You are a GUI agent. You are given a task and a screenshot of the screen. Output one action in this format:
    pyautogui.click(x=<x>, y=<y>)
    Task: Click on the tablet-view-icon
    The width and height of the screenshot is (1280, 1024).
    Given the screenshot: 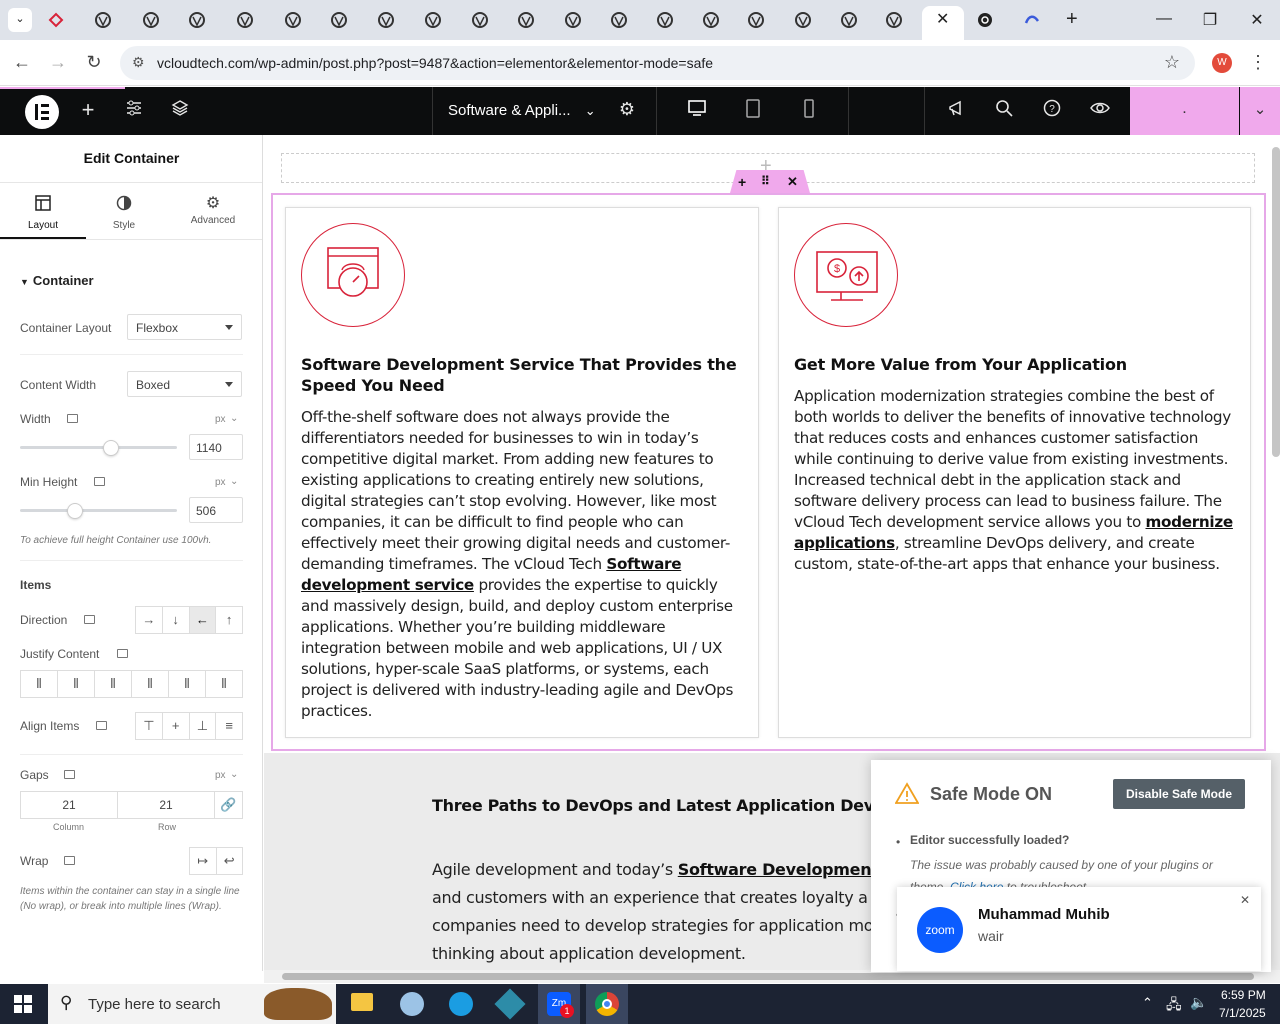 What is the action you would take?
    pyautogui.click(x=753, y=111)
    